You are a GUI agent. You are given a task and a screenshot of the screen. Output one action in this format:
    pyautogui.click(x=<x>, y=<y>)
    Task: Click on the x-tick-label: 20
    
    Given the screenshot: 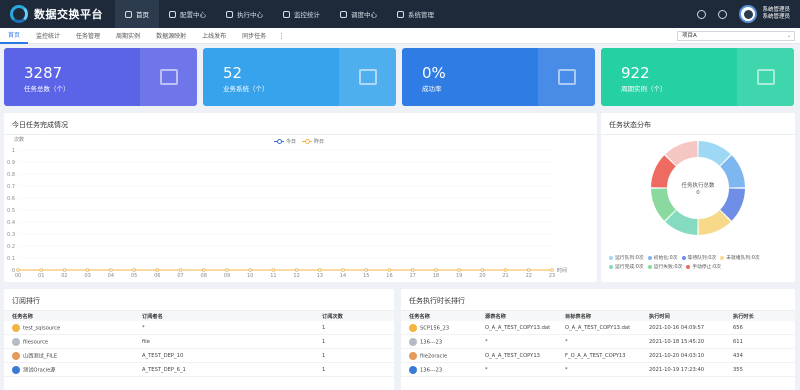 What is the action you would take?
    pyautogui.click(x=482, y=276)
    